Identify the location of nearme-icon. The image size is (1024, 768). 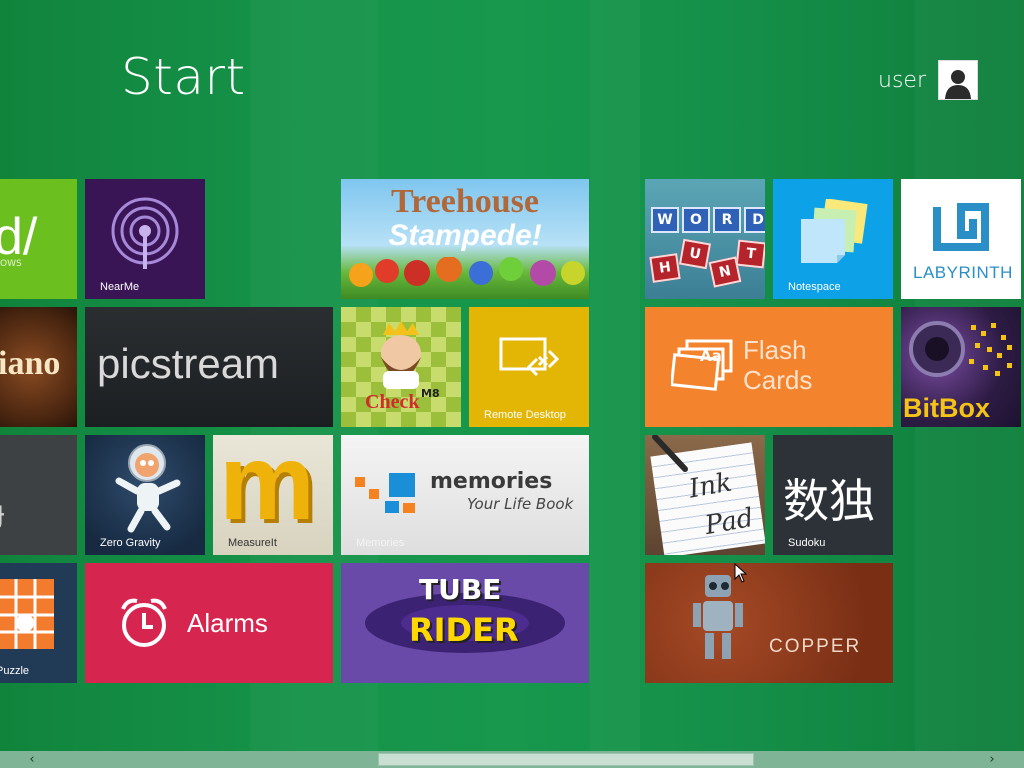
(145, 233).